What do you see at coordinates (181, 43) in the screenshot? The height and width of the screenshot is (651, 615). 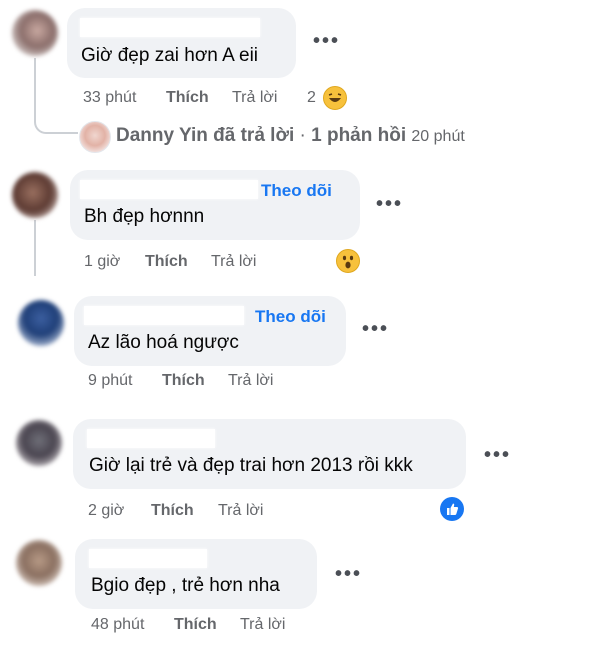 I see `comment-bubble: Giờ đẹp zai hơn A eii` at bounding box center [181, 43].